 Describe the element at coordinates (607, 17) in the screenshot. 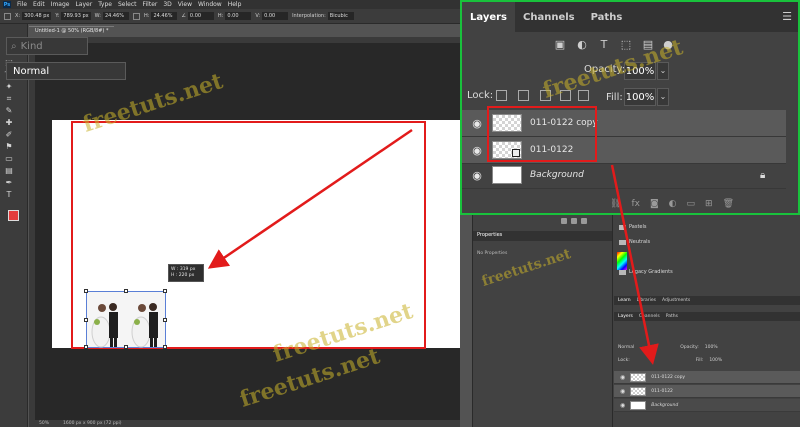

I see `tab-paths: Paths` at that location.